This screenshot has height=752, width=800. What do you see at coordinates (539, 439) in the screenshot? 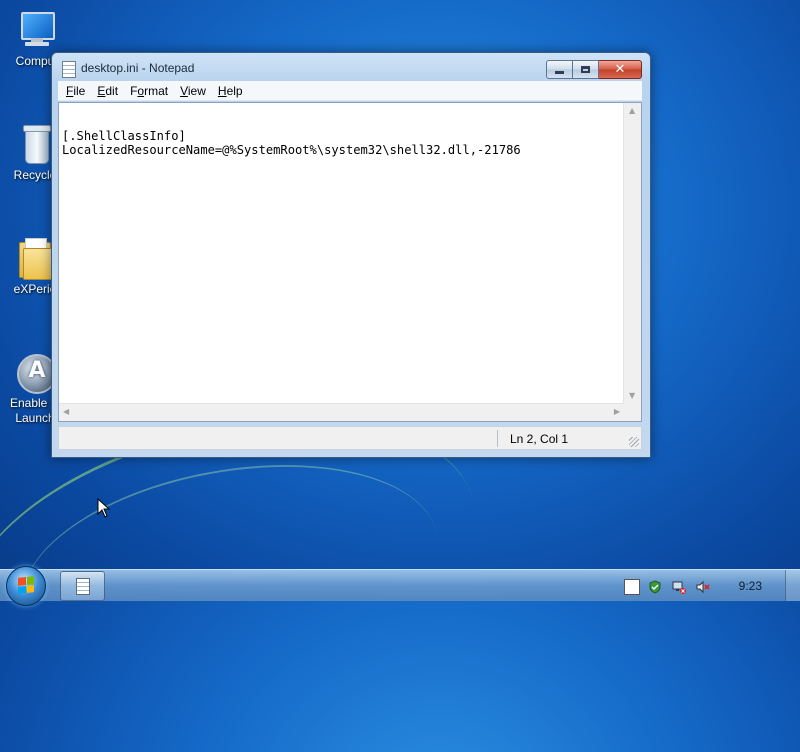
I see `cursor-position: Ln 2, Col 1` at bounding box center [539, 439].